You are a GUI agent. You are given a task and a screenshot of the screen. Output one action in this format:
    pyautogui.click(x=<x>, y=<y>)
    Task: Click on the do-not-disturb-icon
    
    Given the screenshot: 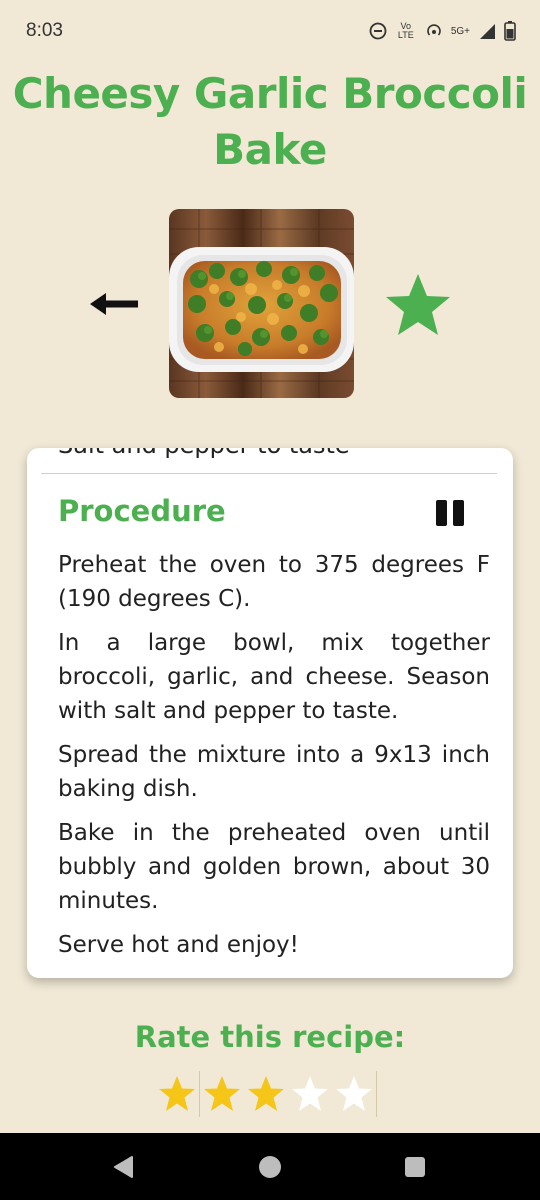 What is the action you would take?
    pyautogui.click(x=378, y=31)
    